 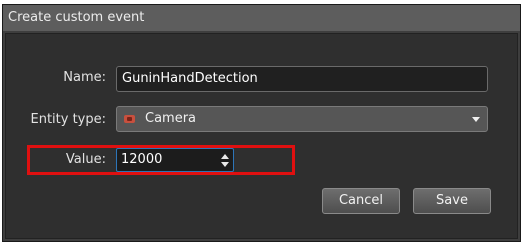 What do you see at coordinates (84, 77) in the screenshot?
I see `name-label: Name:` at bounding box center [84, 77].